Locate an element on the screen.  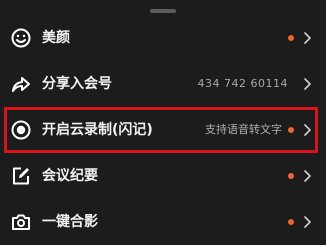
share-arrow-icon is located at coordinates (21, 84).